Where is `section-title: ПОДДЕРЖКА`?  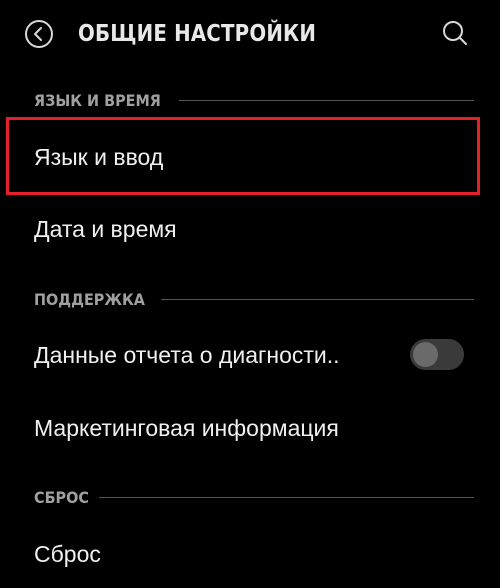
section-title: ПОДДЕРЖКА is located at coordinates (89, 299).